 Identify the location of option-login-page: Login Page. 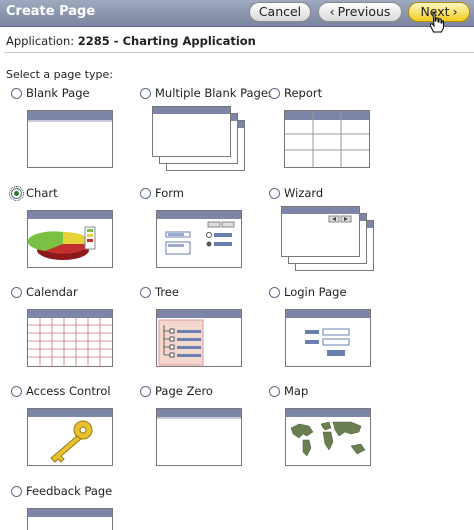
(308, 292).